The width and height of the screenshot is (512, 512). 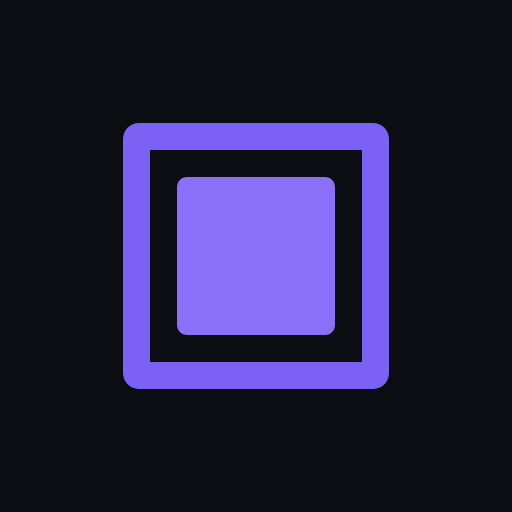 I want to click on inner-square, so click(x=256, y=256).